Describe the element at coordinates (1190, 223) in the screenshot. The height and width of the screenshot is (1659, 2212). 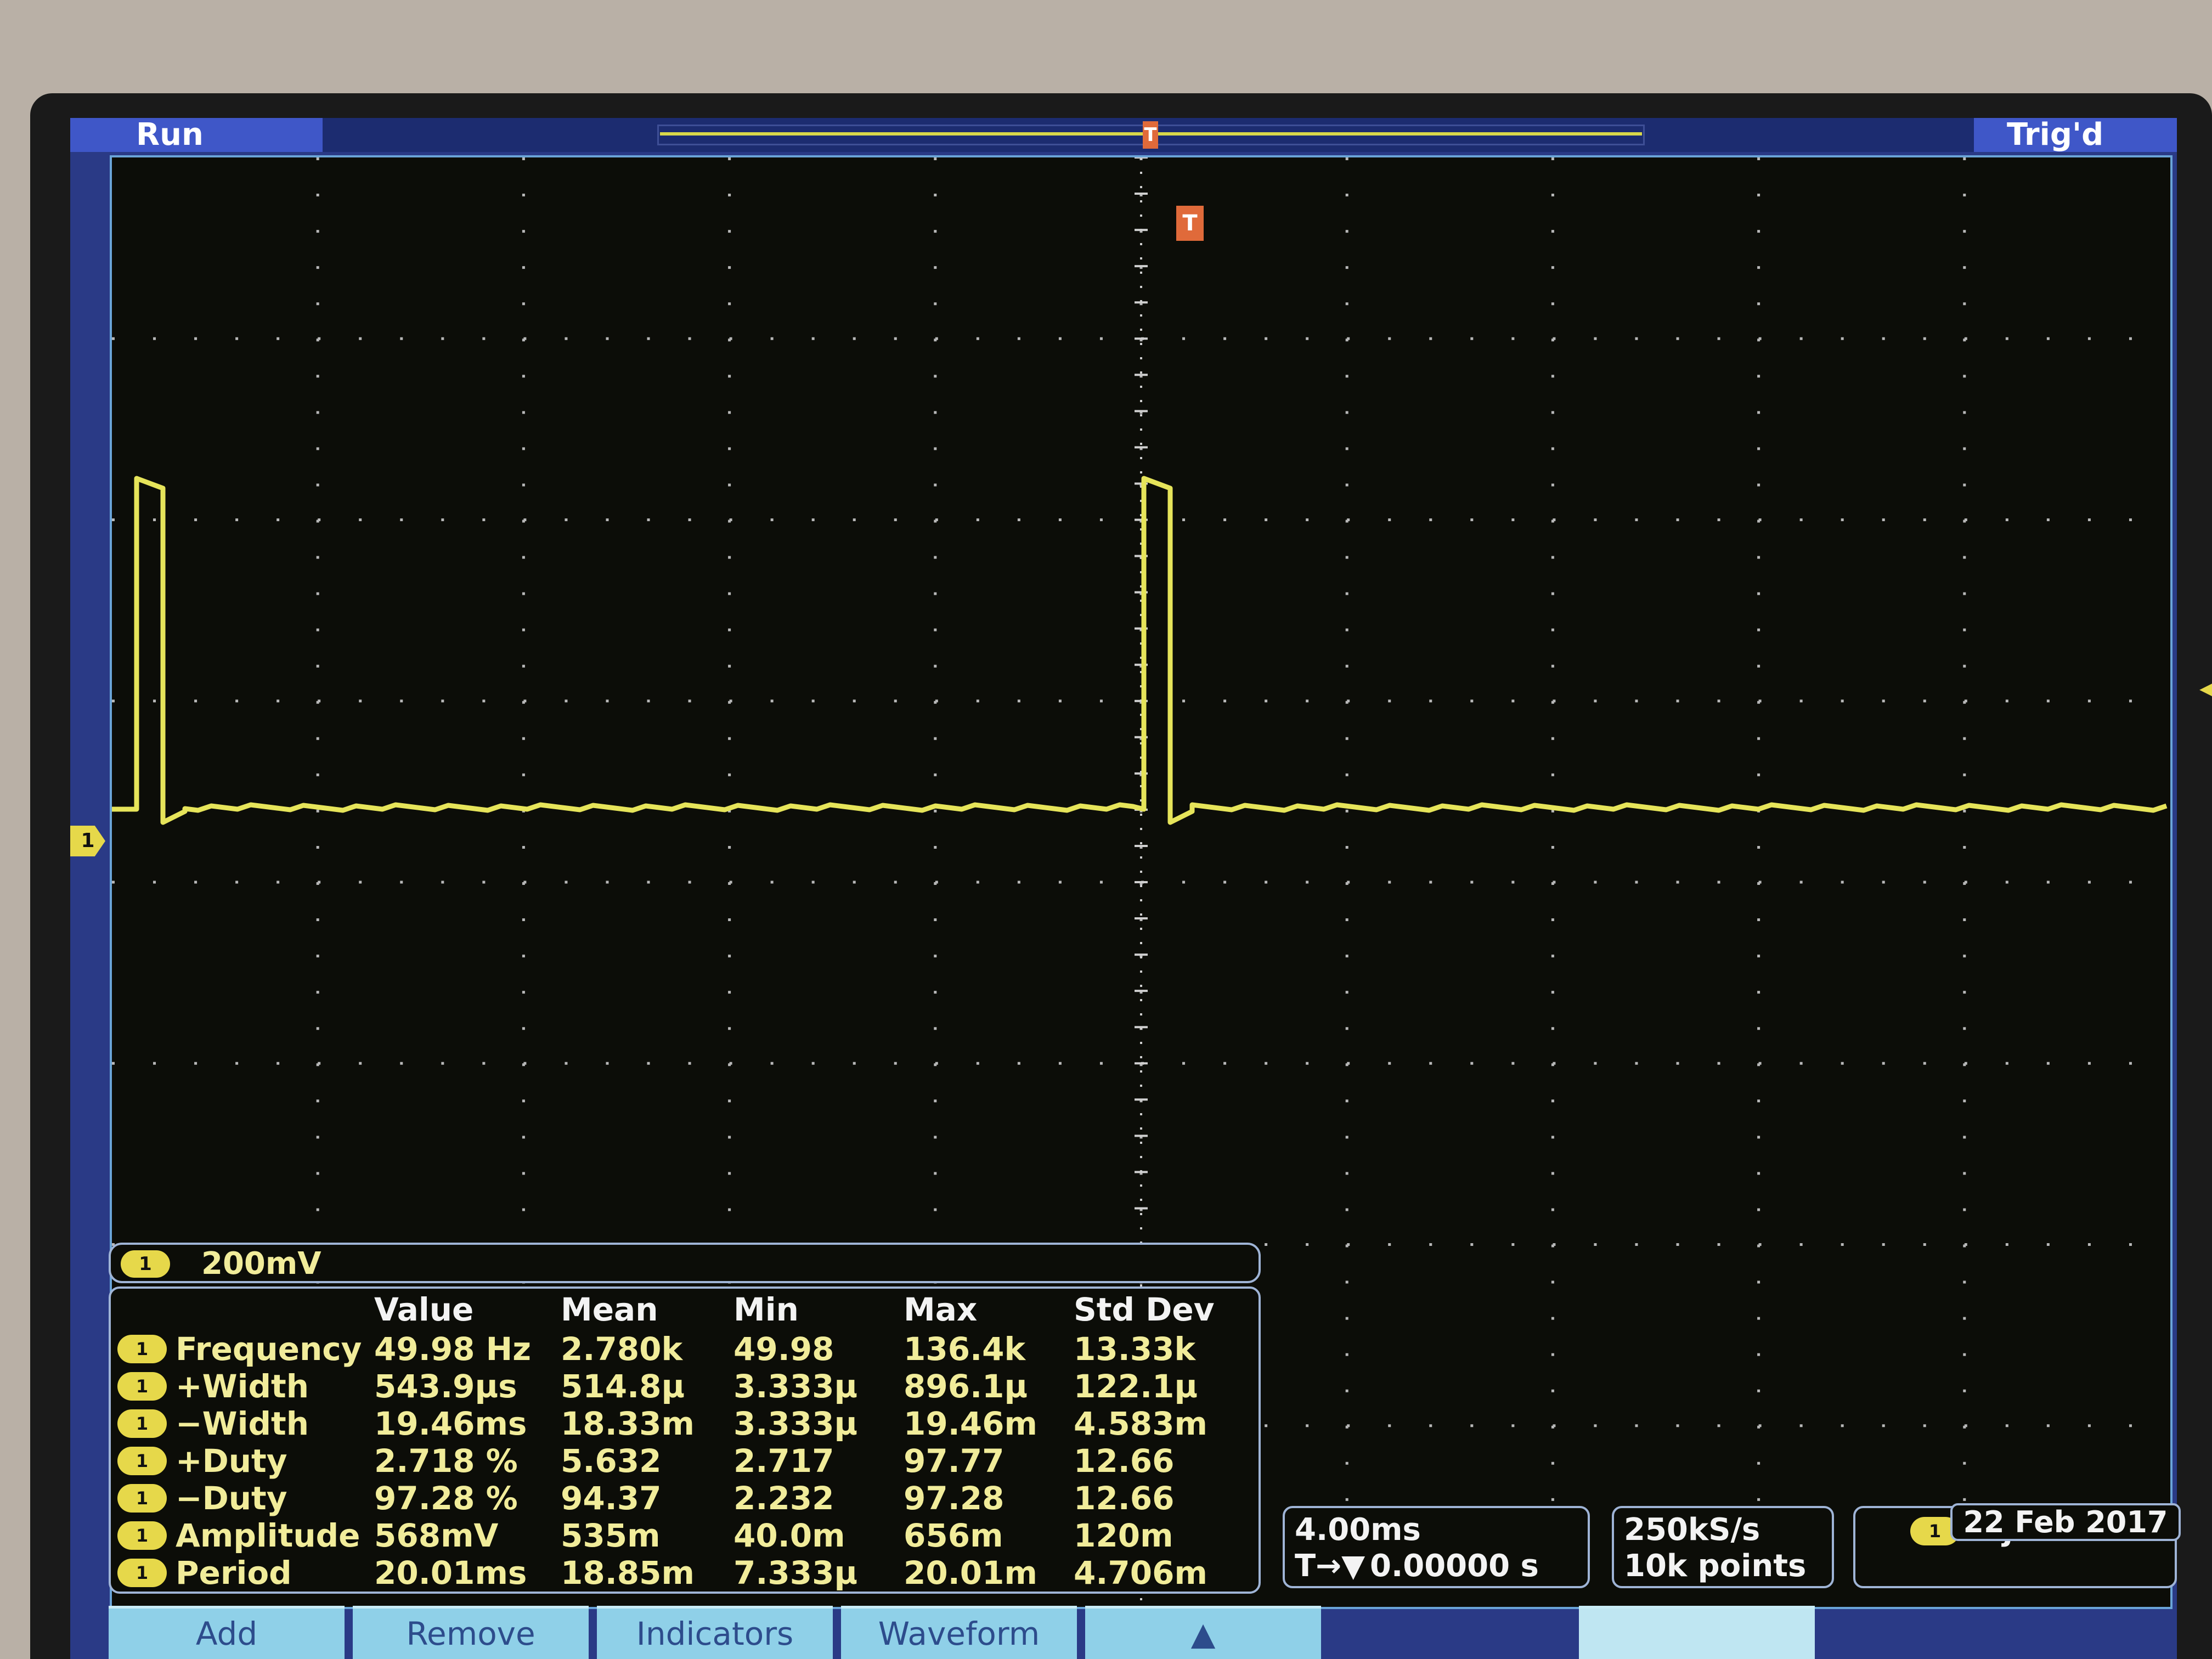
I see `trigger-marker-icon: T` at that location.